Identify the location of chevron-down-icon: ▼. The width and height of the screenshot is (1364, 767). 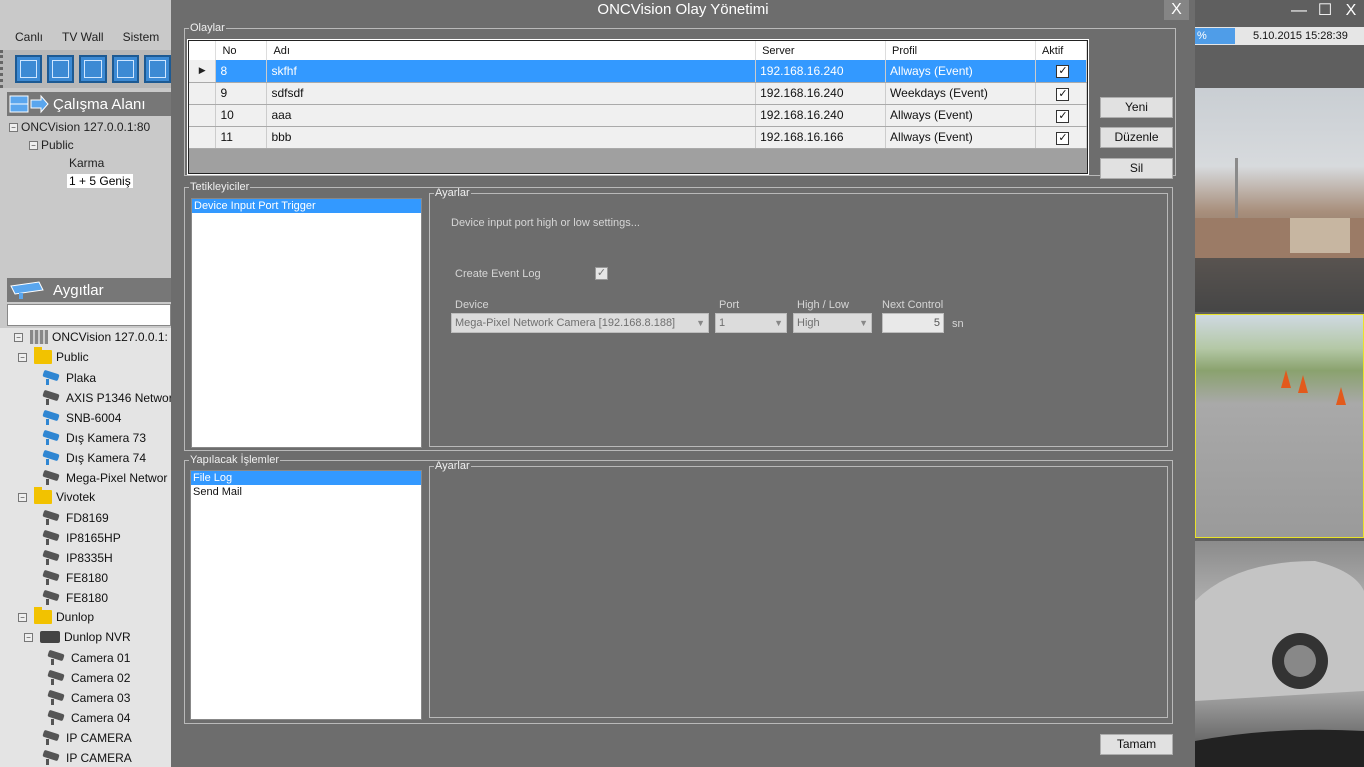
(700, 323).